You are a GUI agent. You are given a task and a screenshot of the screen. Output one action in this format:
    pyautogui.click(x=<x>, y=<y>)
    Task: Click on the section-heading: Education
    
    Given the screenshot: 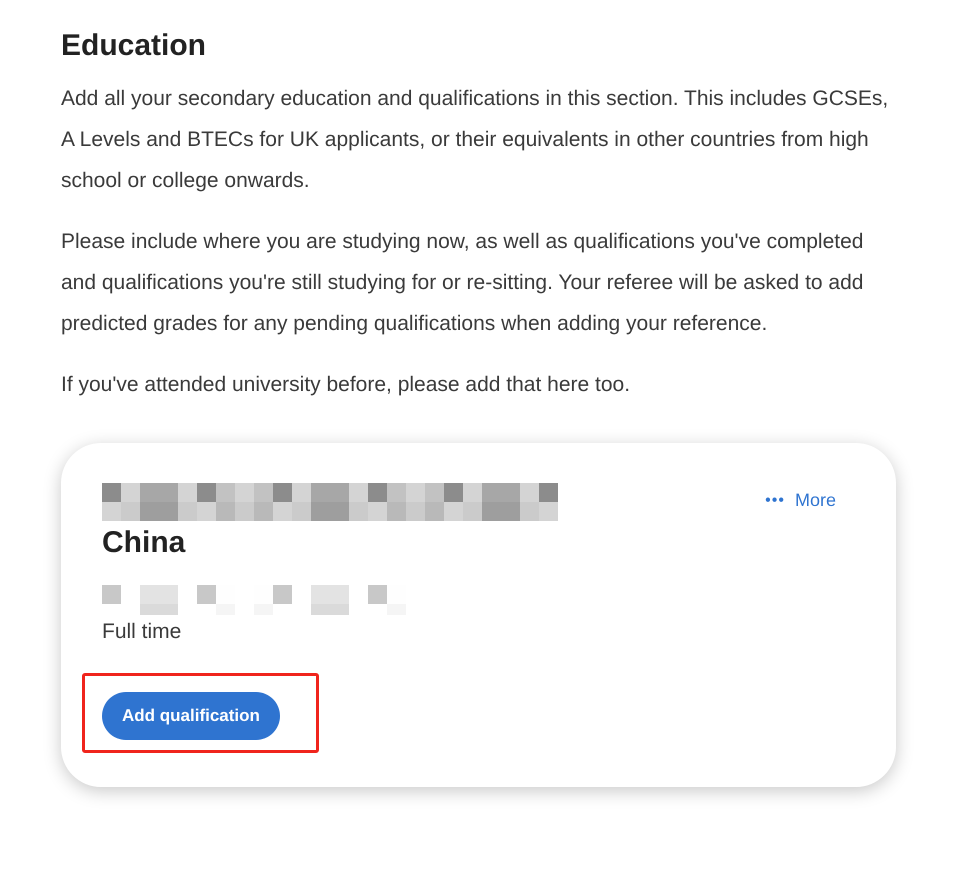 What is the action you would take?
    pyautogui.click(x=134, y=46)
    